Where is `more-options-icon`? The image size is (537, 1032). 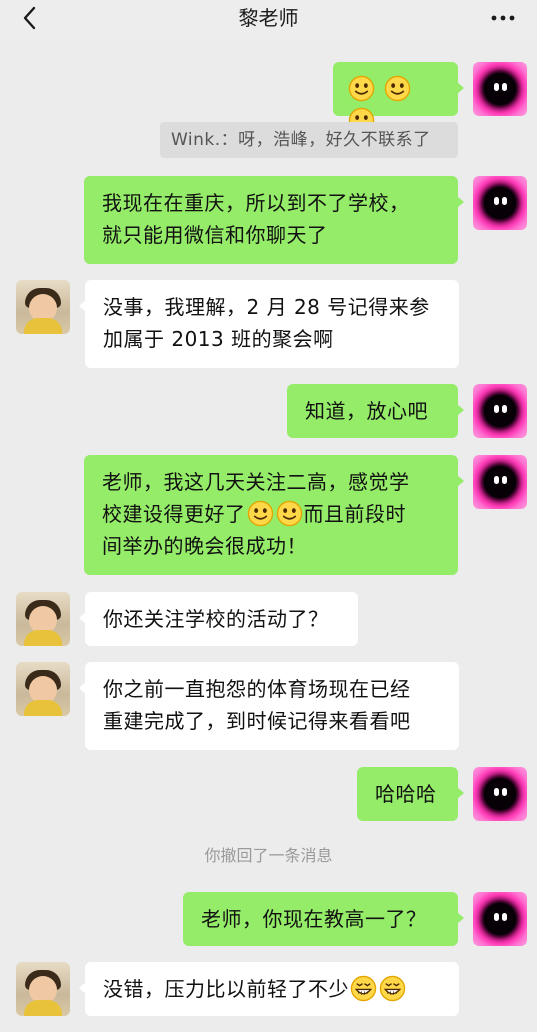
more-options-icon is located at coordinates (503, 18).